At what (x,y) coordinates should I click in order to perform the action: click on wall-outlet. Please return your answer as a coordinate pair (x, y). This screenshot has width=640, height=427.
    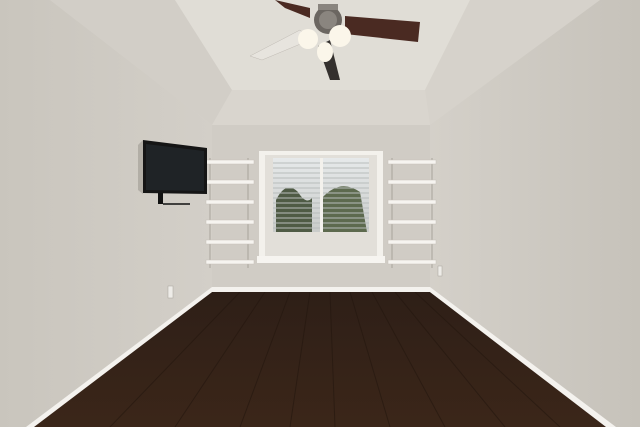
    Looking at the image, I should click on (170, 292).